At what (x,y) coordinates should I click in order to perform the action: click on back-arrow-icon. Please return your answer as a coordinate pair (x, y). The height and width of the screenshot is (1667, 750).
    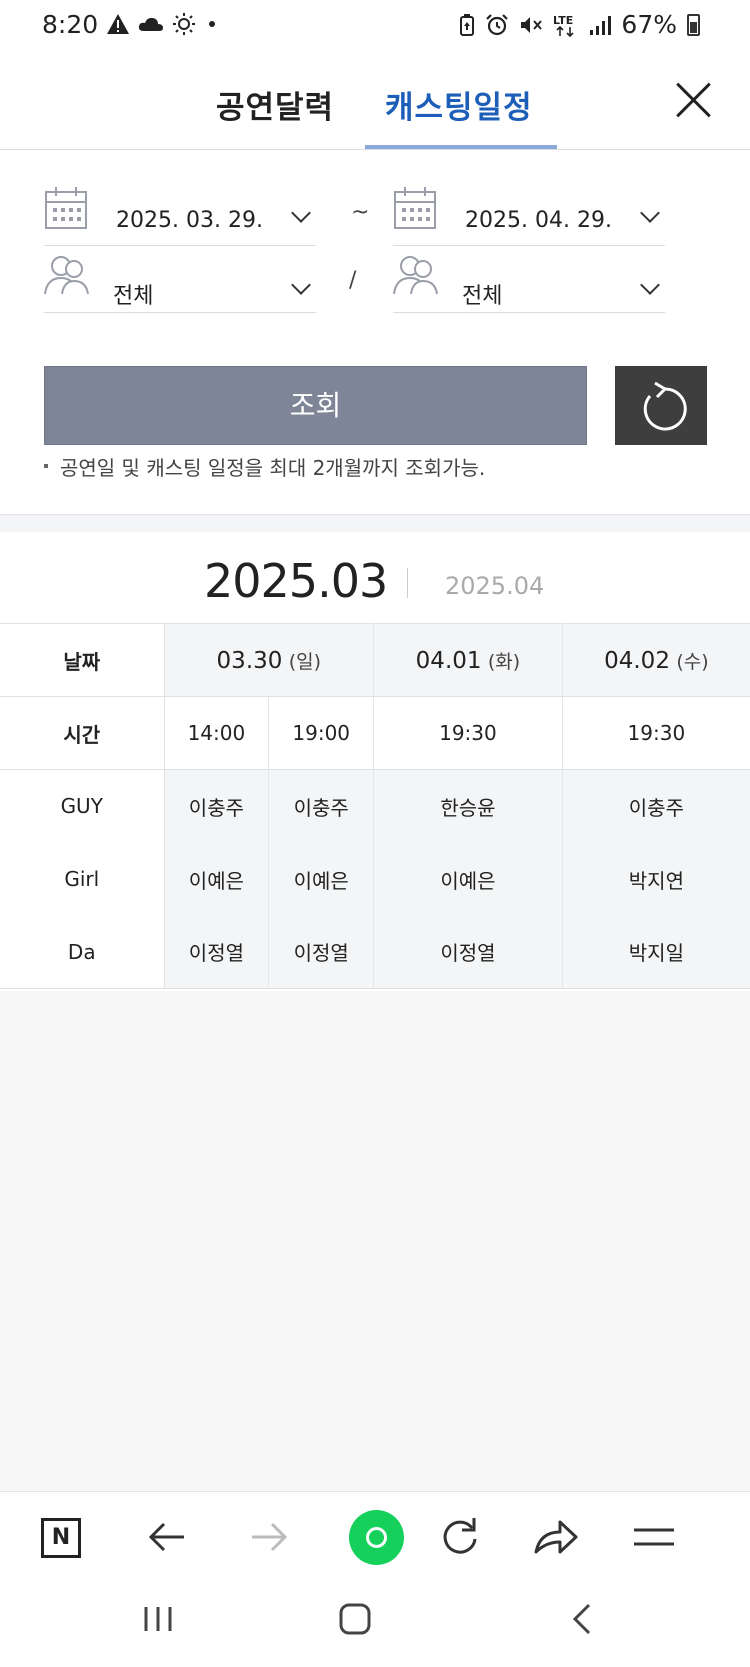
    Looking at the image, I should click on (168, 1537).